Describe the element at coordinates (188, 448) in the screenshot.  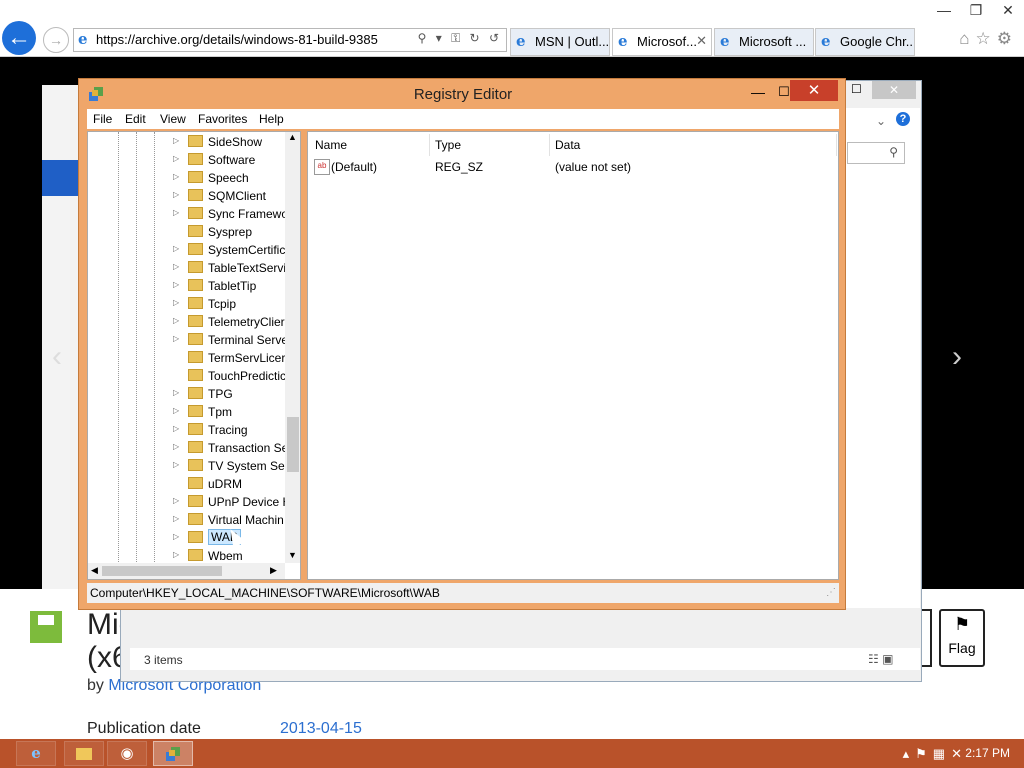
I see `tree-item: ▷ Transaction Se` at that location.